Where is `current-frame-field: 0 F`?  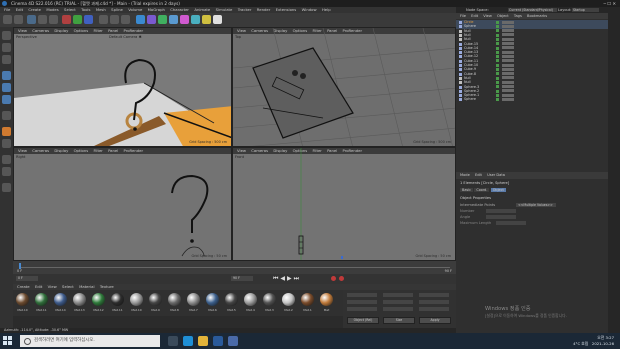
current-frame-field: 0 F is located at coordinates (27, 278).